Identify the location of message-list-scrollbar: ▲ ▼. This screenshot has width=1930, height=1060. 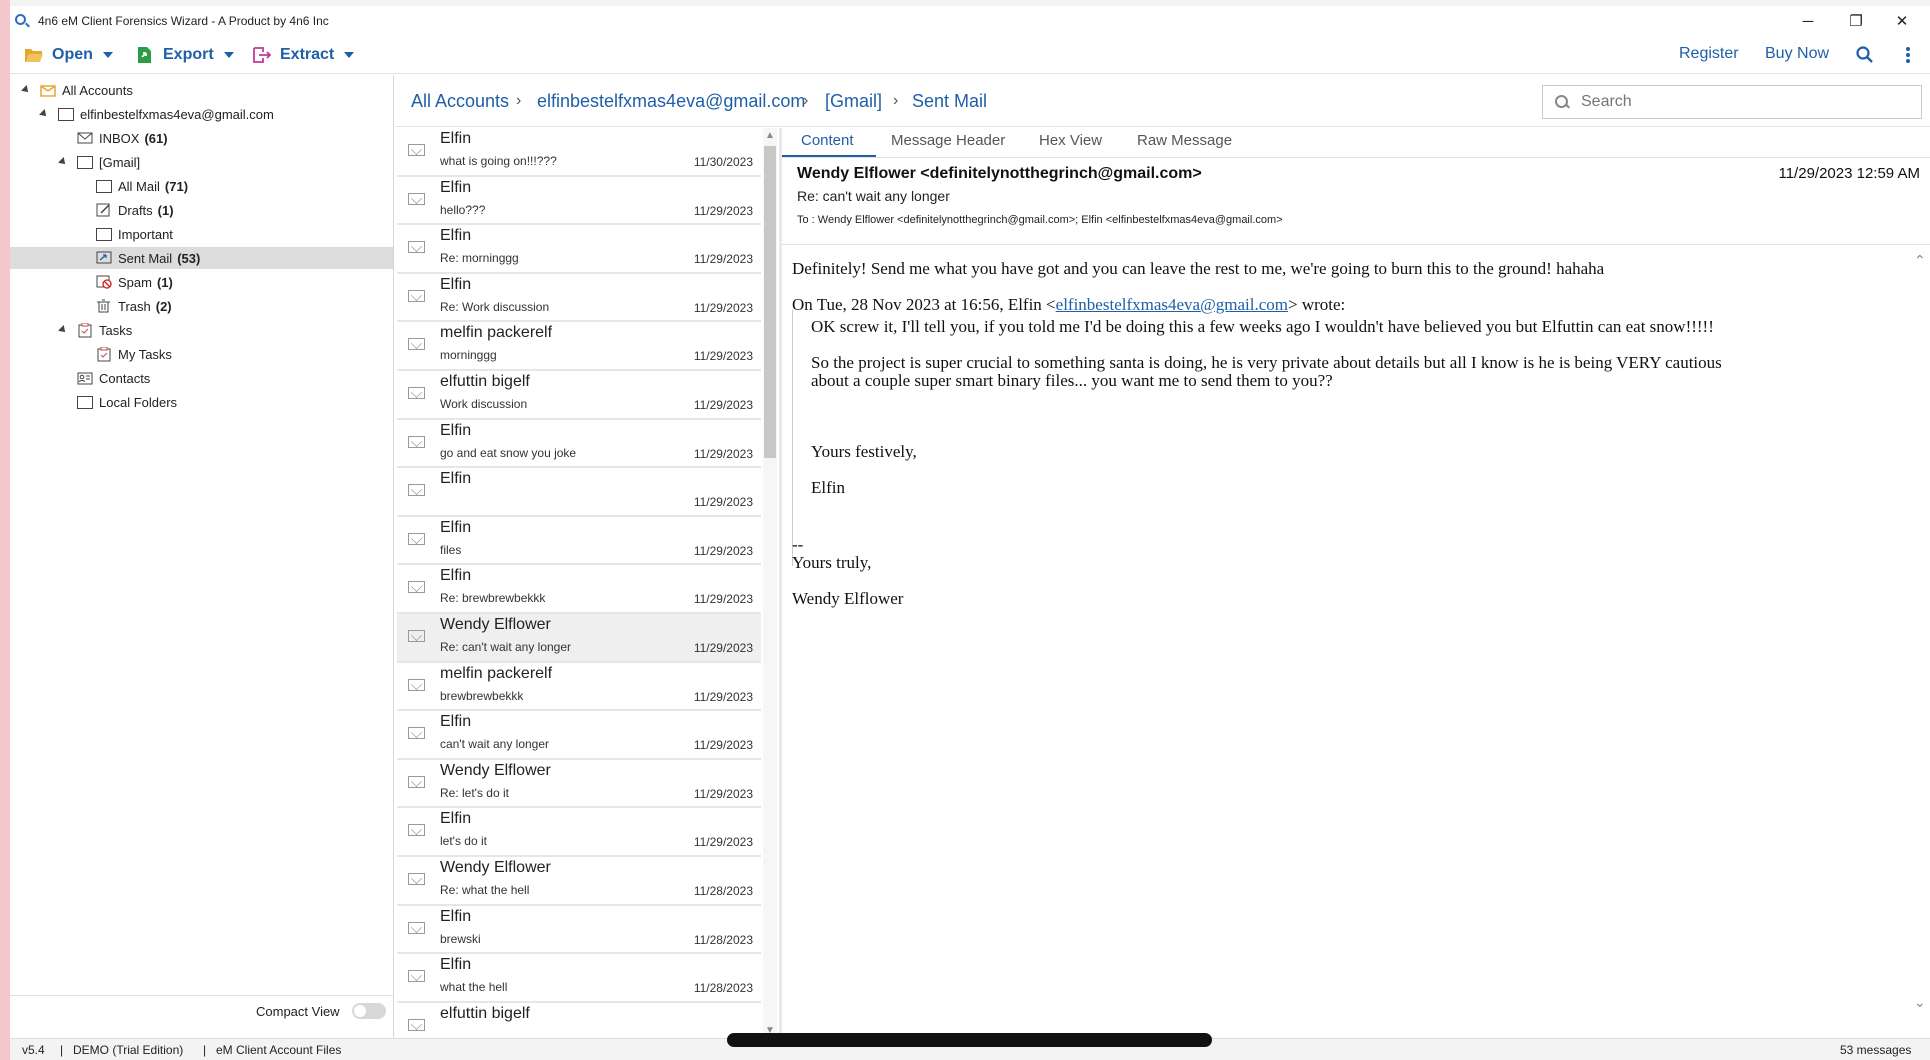
(770, 583).